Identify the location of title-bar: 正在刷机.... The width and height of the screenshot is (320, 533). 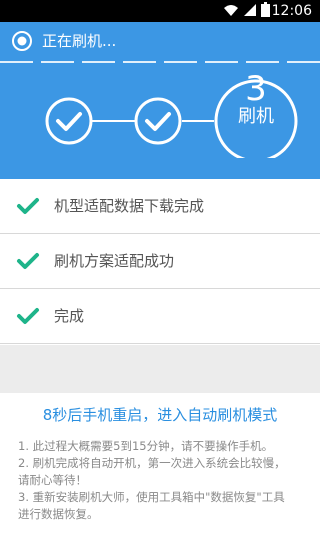
(160, 41).